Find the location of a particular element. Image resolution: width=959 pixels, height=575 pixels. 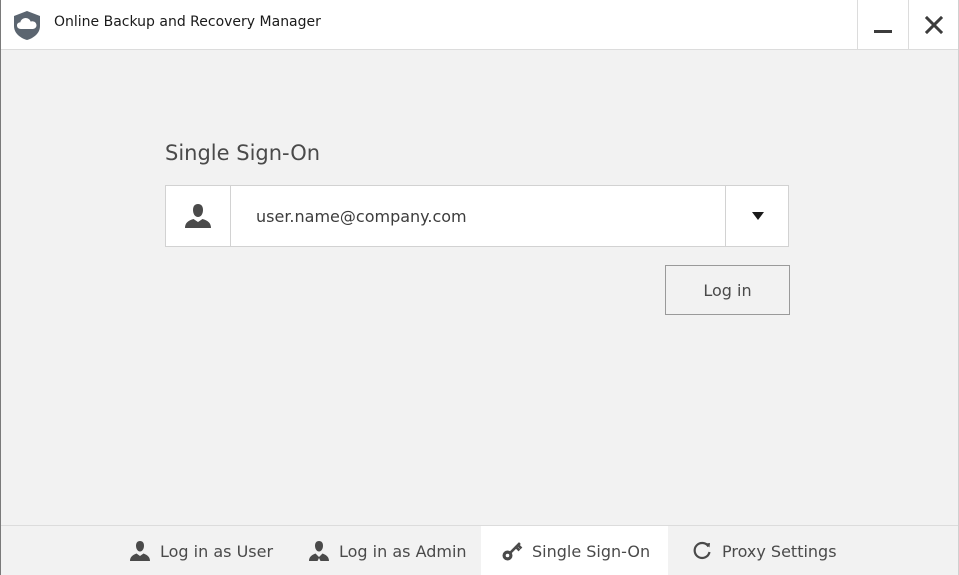

tab-log-in-as-user: Log in as User is located at coordinates (201, 550).